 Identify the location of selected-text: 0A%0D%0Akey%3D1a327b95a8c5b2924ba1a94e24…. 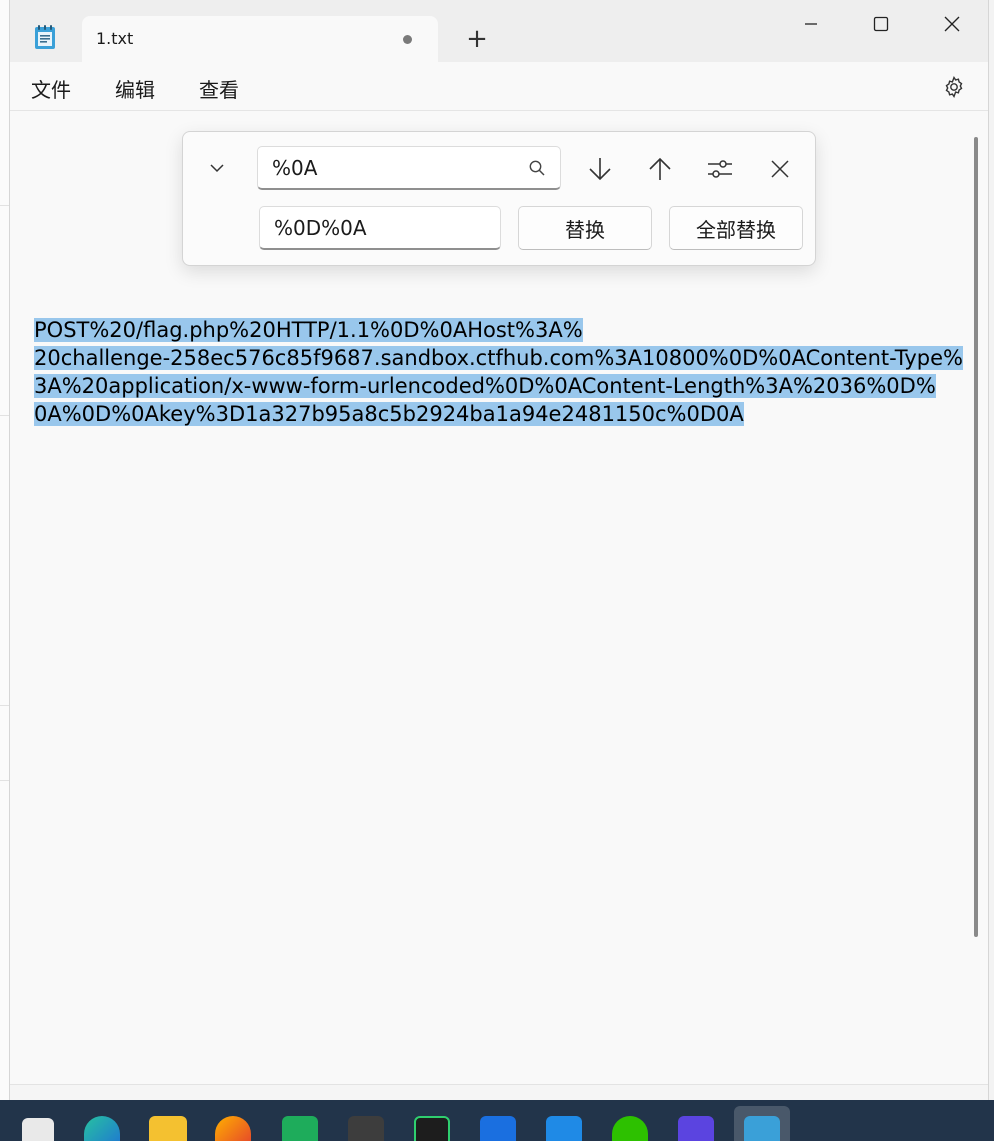
(389, 414).